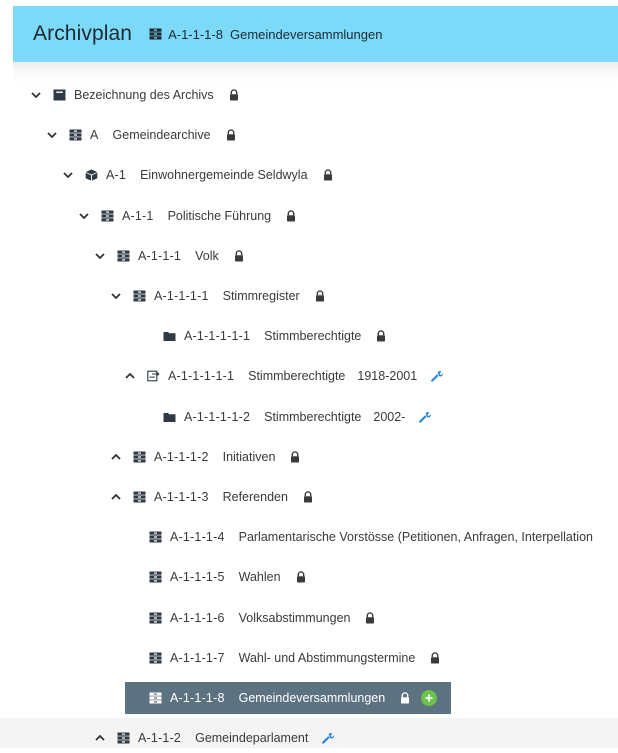 This screenshot has height=753, width=618. I want to click on tree-row: A-1-1 Politische Führung, so click(148, 216).